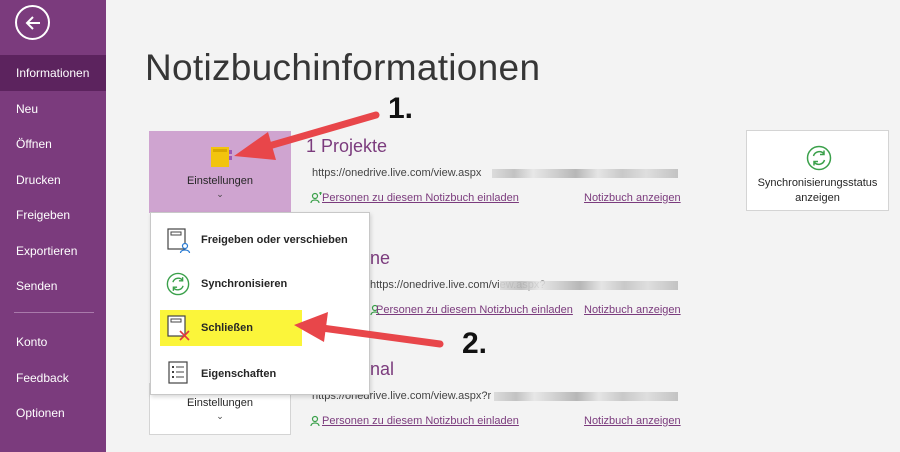 The image size is (900, 452). Describe the element at coordinates (339, 229) in the screenshot. I see `annotation-arrows` at that location.